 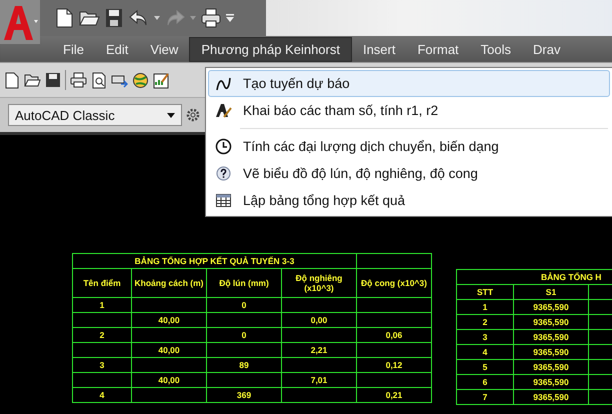 I want to click on table-icon, so click(x=223, y=200).